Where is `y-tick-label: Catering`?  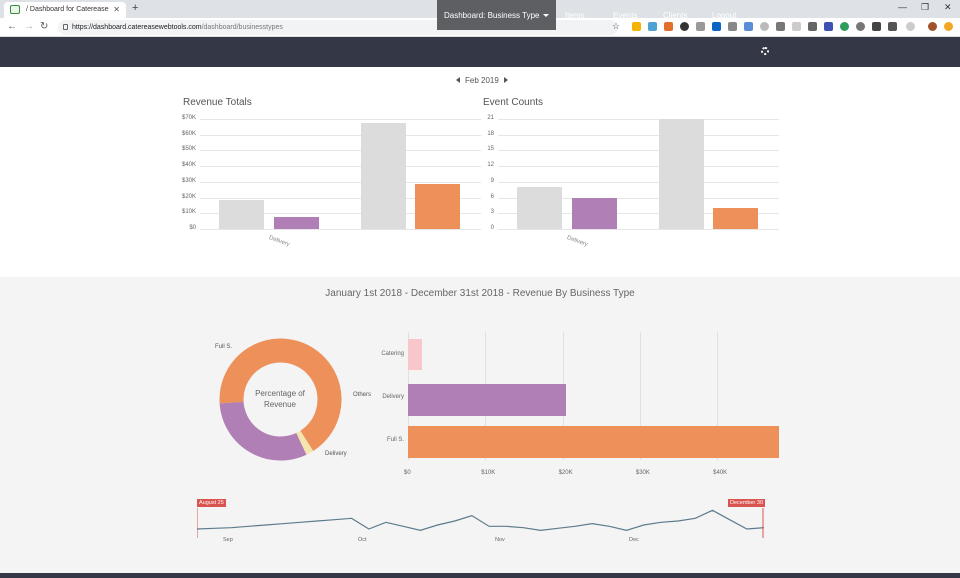
y-tick-label: Catering is located at coordinates (392, 354).